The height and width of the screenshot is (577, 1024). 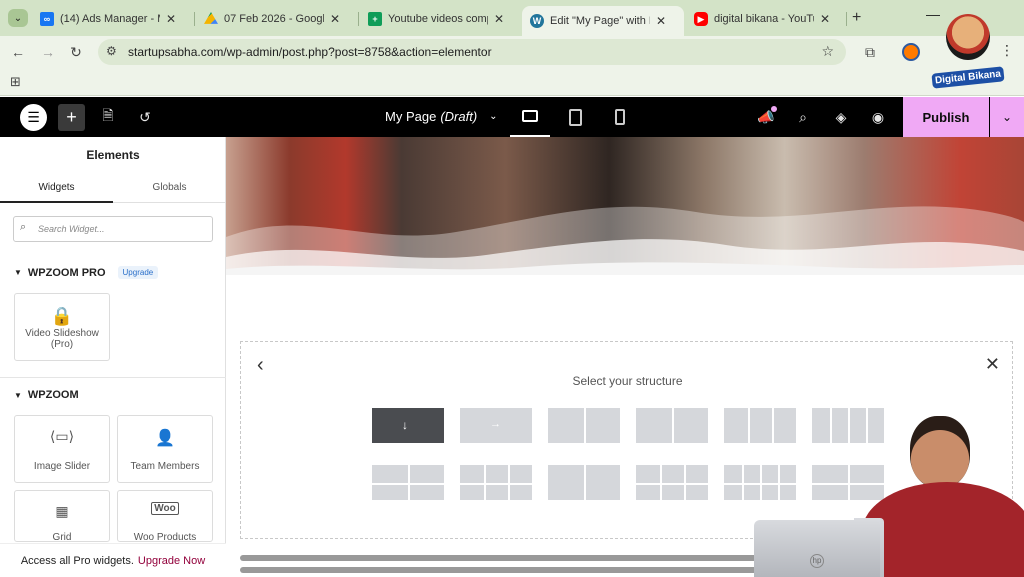 I want to click on browser-tab-elementor: W Edit "My Page" with Elem ✕, so click(x=603, y=21).